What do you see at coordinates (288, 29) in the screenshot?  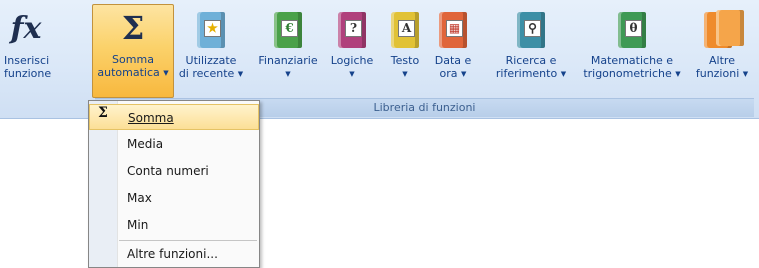 I see `book-money-icon: €` at bounding box center [288, 29].